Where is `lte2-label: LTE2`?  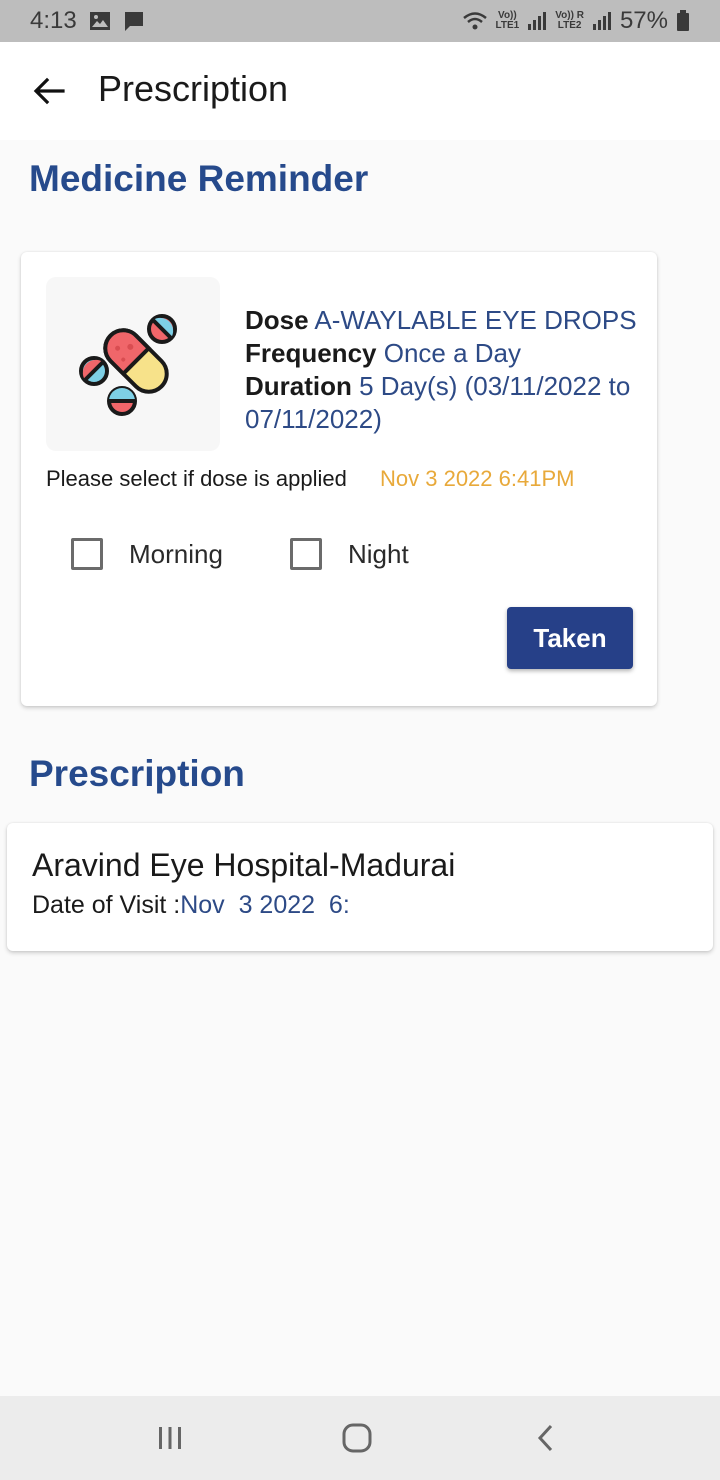
lte2-label: LTE2 is located at coordinates (569, 25).